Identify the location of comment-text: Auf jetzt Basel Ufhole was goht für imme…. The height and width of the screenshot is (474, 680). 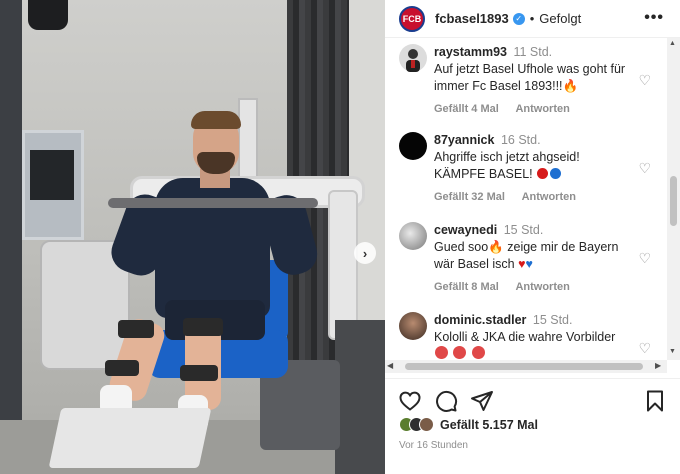
(530, 77).